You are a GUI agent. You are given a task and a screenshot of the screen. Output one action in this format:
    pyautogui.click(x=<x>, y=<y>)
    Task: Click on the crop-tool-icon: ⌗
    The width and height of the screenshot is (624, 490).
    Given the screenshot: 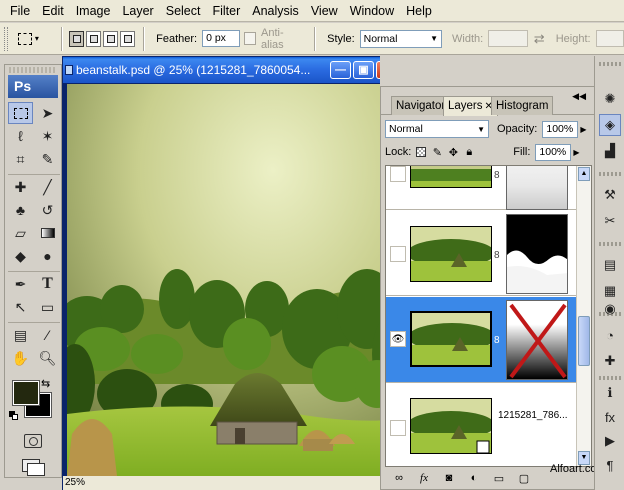 What is the action you would take?
    pyautogui.click(x=20, y=159)
    